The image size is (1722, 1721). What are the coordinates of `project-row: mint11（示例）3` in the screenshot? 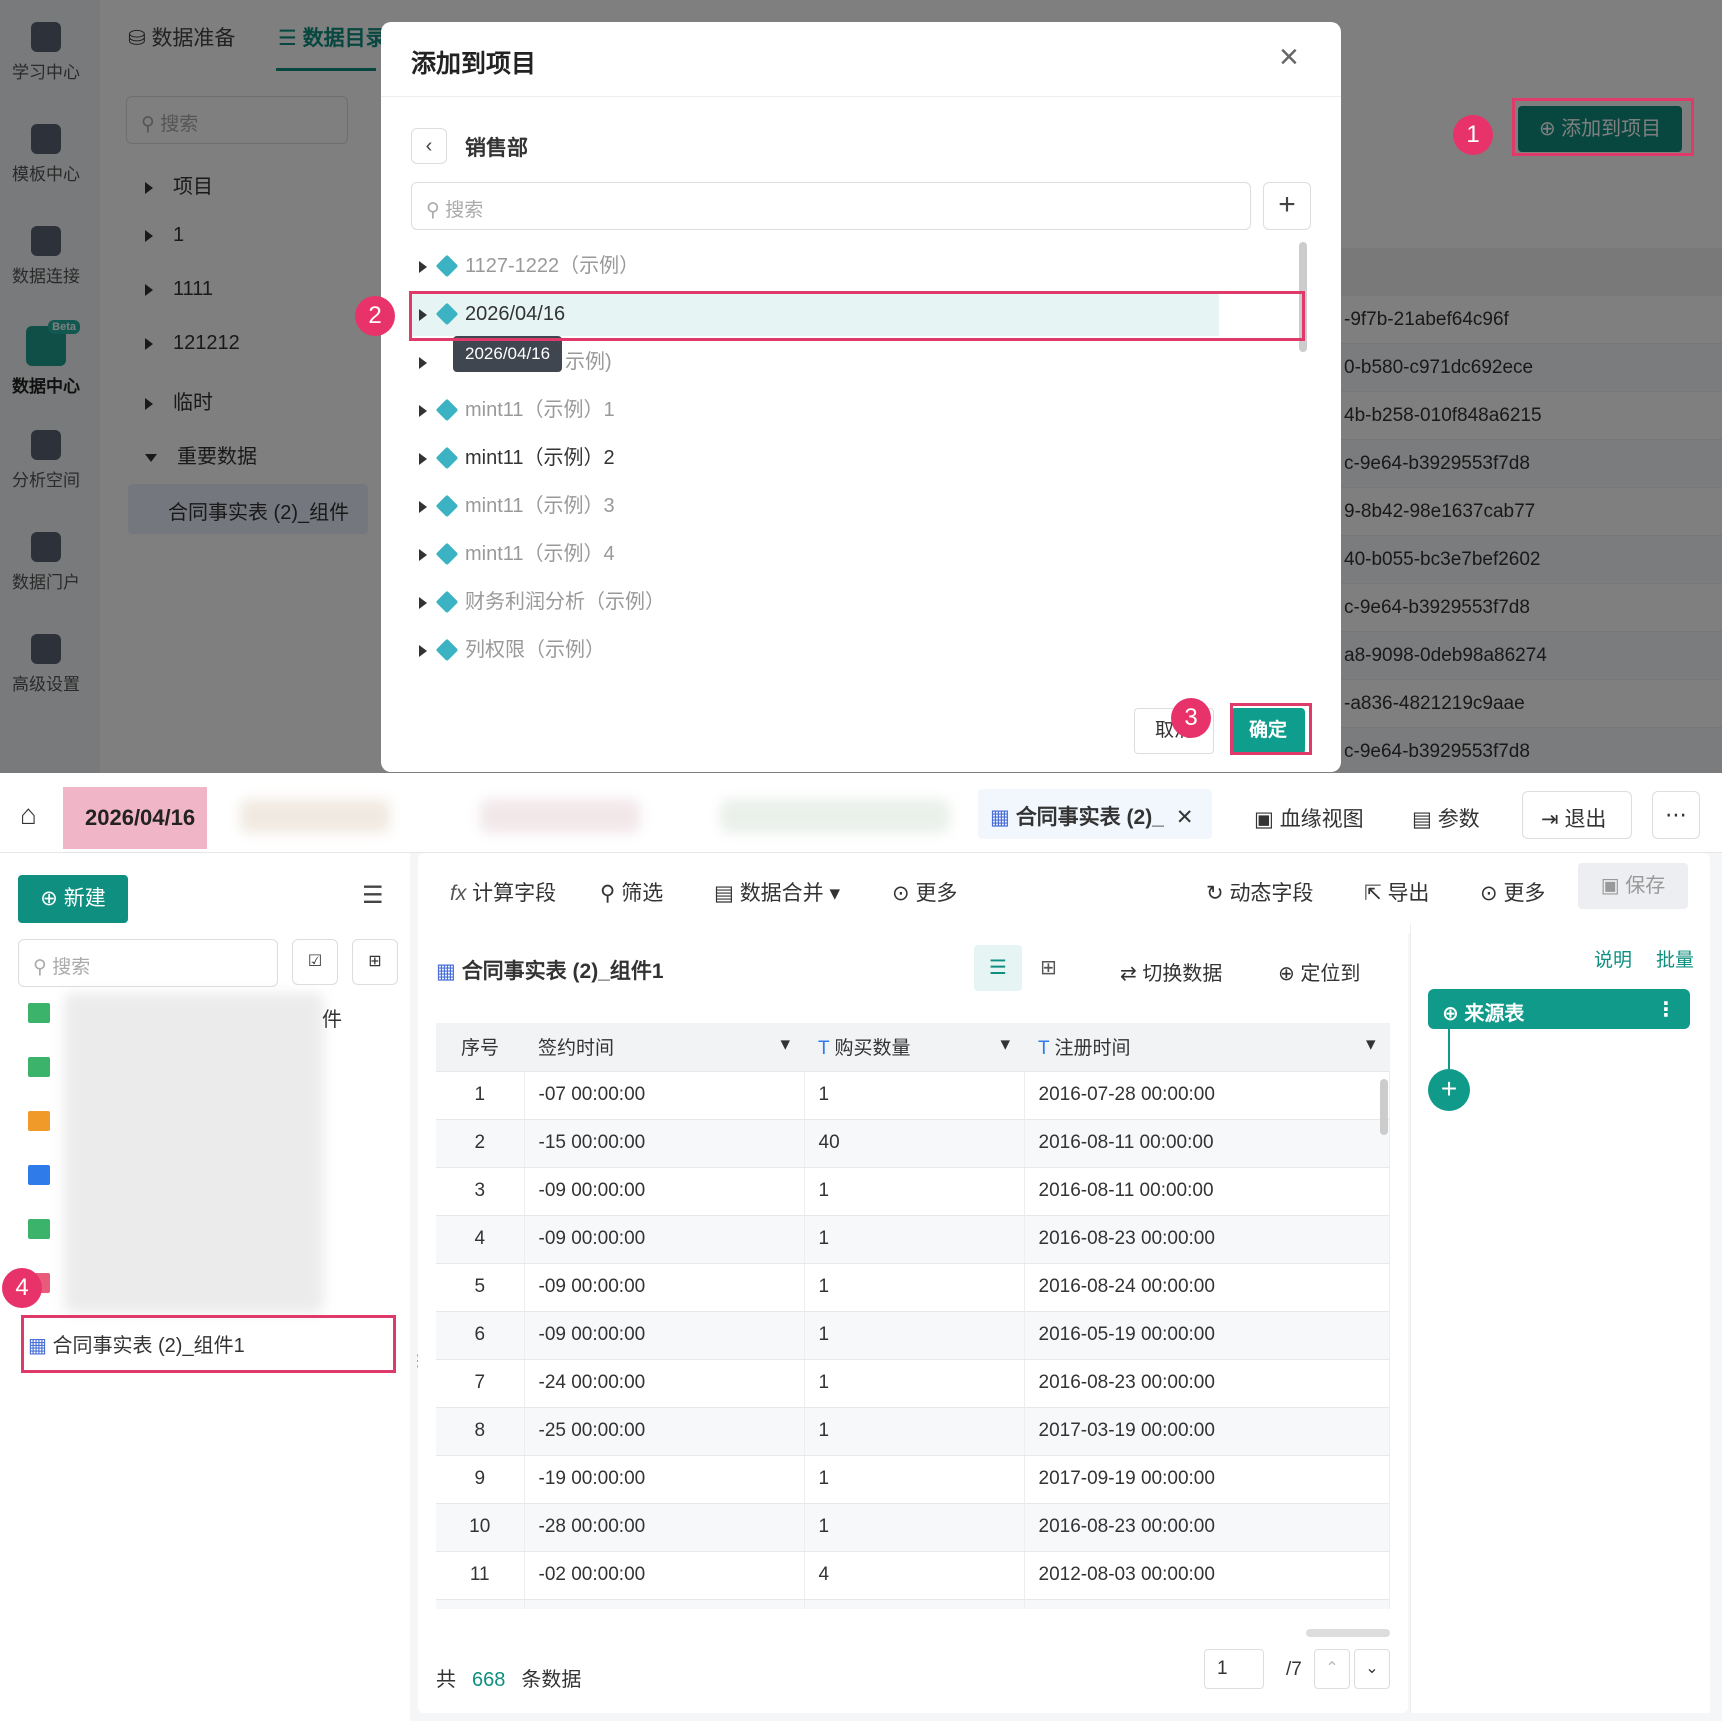 It's located at (804, 506).